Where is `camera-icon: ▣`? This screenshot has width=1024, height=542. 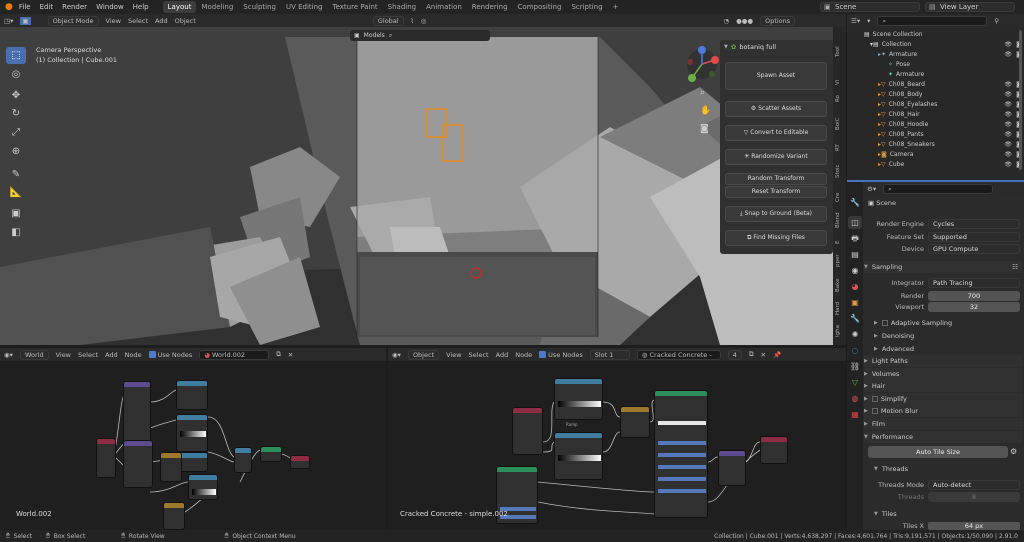 camera-icon: ▣ is located at coordinates (357, 35).